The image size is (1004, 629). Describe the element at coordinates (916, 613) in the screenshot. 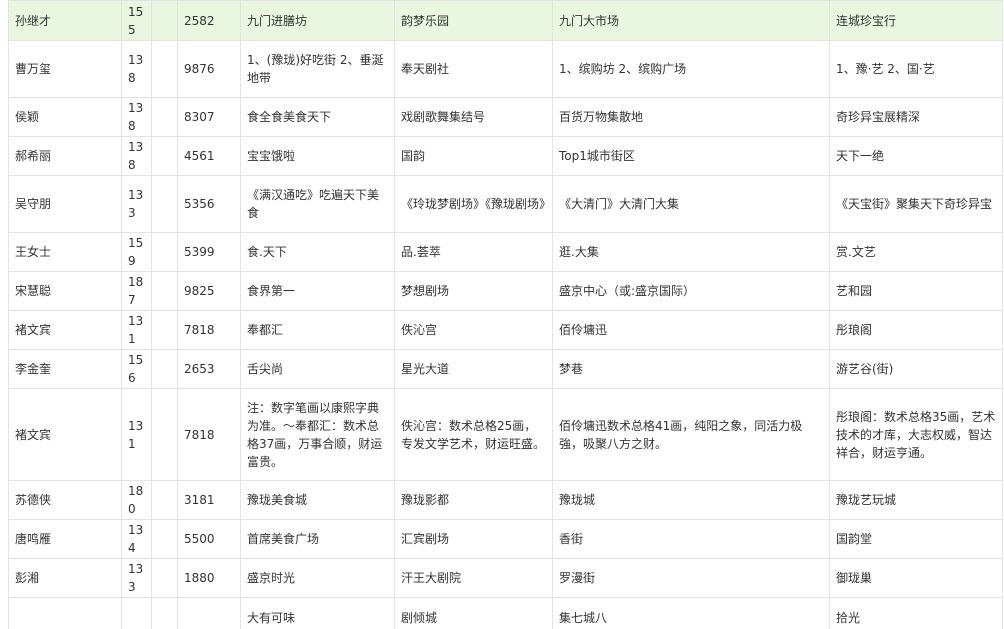

I see `cell-treasure-name: 拾光` at that location.